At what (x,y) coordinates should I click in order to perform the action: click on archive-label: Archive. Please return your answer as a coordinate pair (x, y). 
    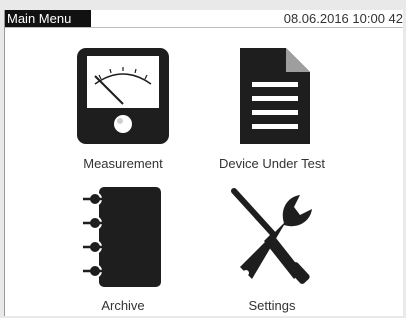
    Looking at the image, I should click on (123, 305).